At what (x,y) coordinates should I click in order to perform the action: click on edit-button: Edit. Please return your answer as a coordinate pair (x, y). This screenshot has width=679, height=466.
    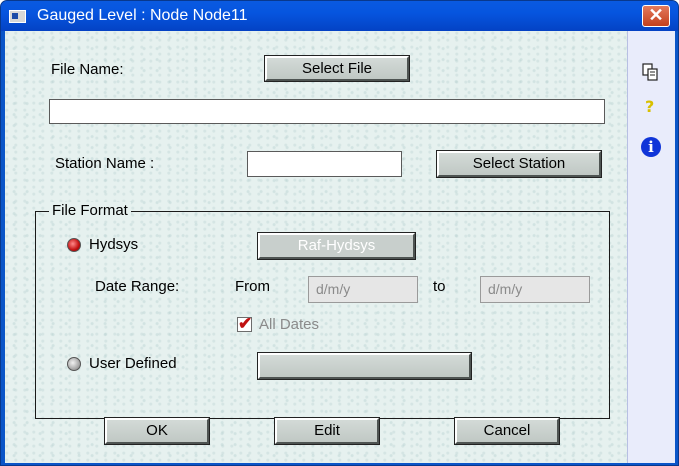
    Looking at the image, I should click on (327, 431).